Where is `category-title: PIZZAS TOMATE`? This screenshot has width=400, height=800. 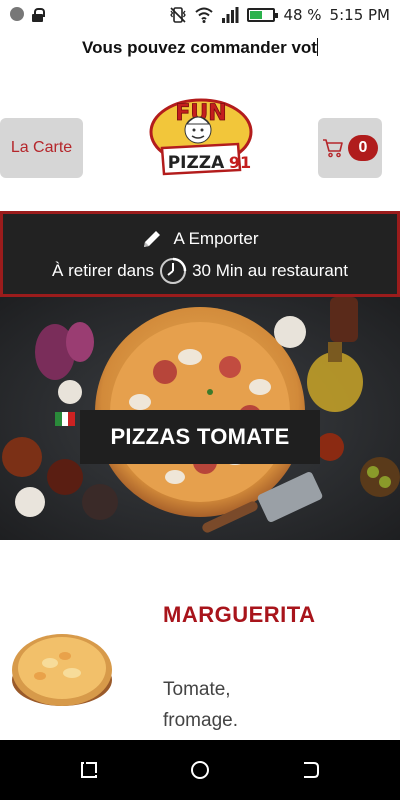 category-title: PIZZAS TOMATE is located at coordinates (200, 437).